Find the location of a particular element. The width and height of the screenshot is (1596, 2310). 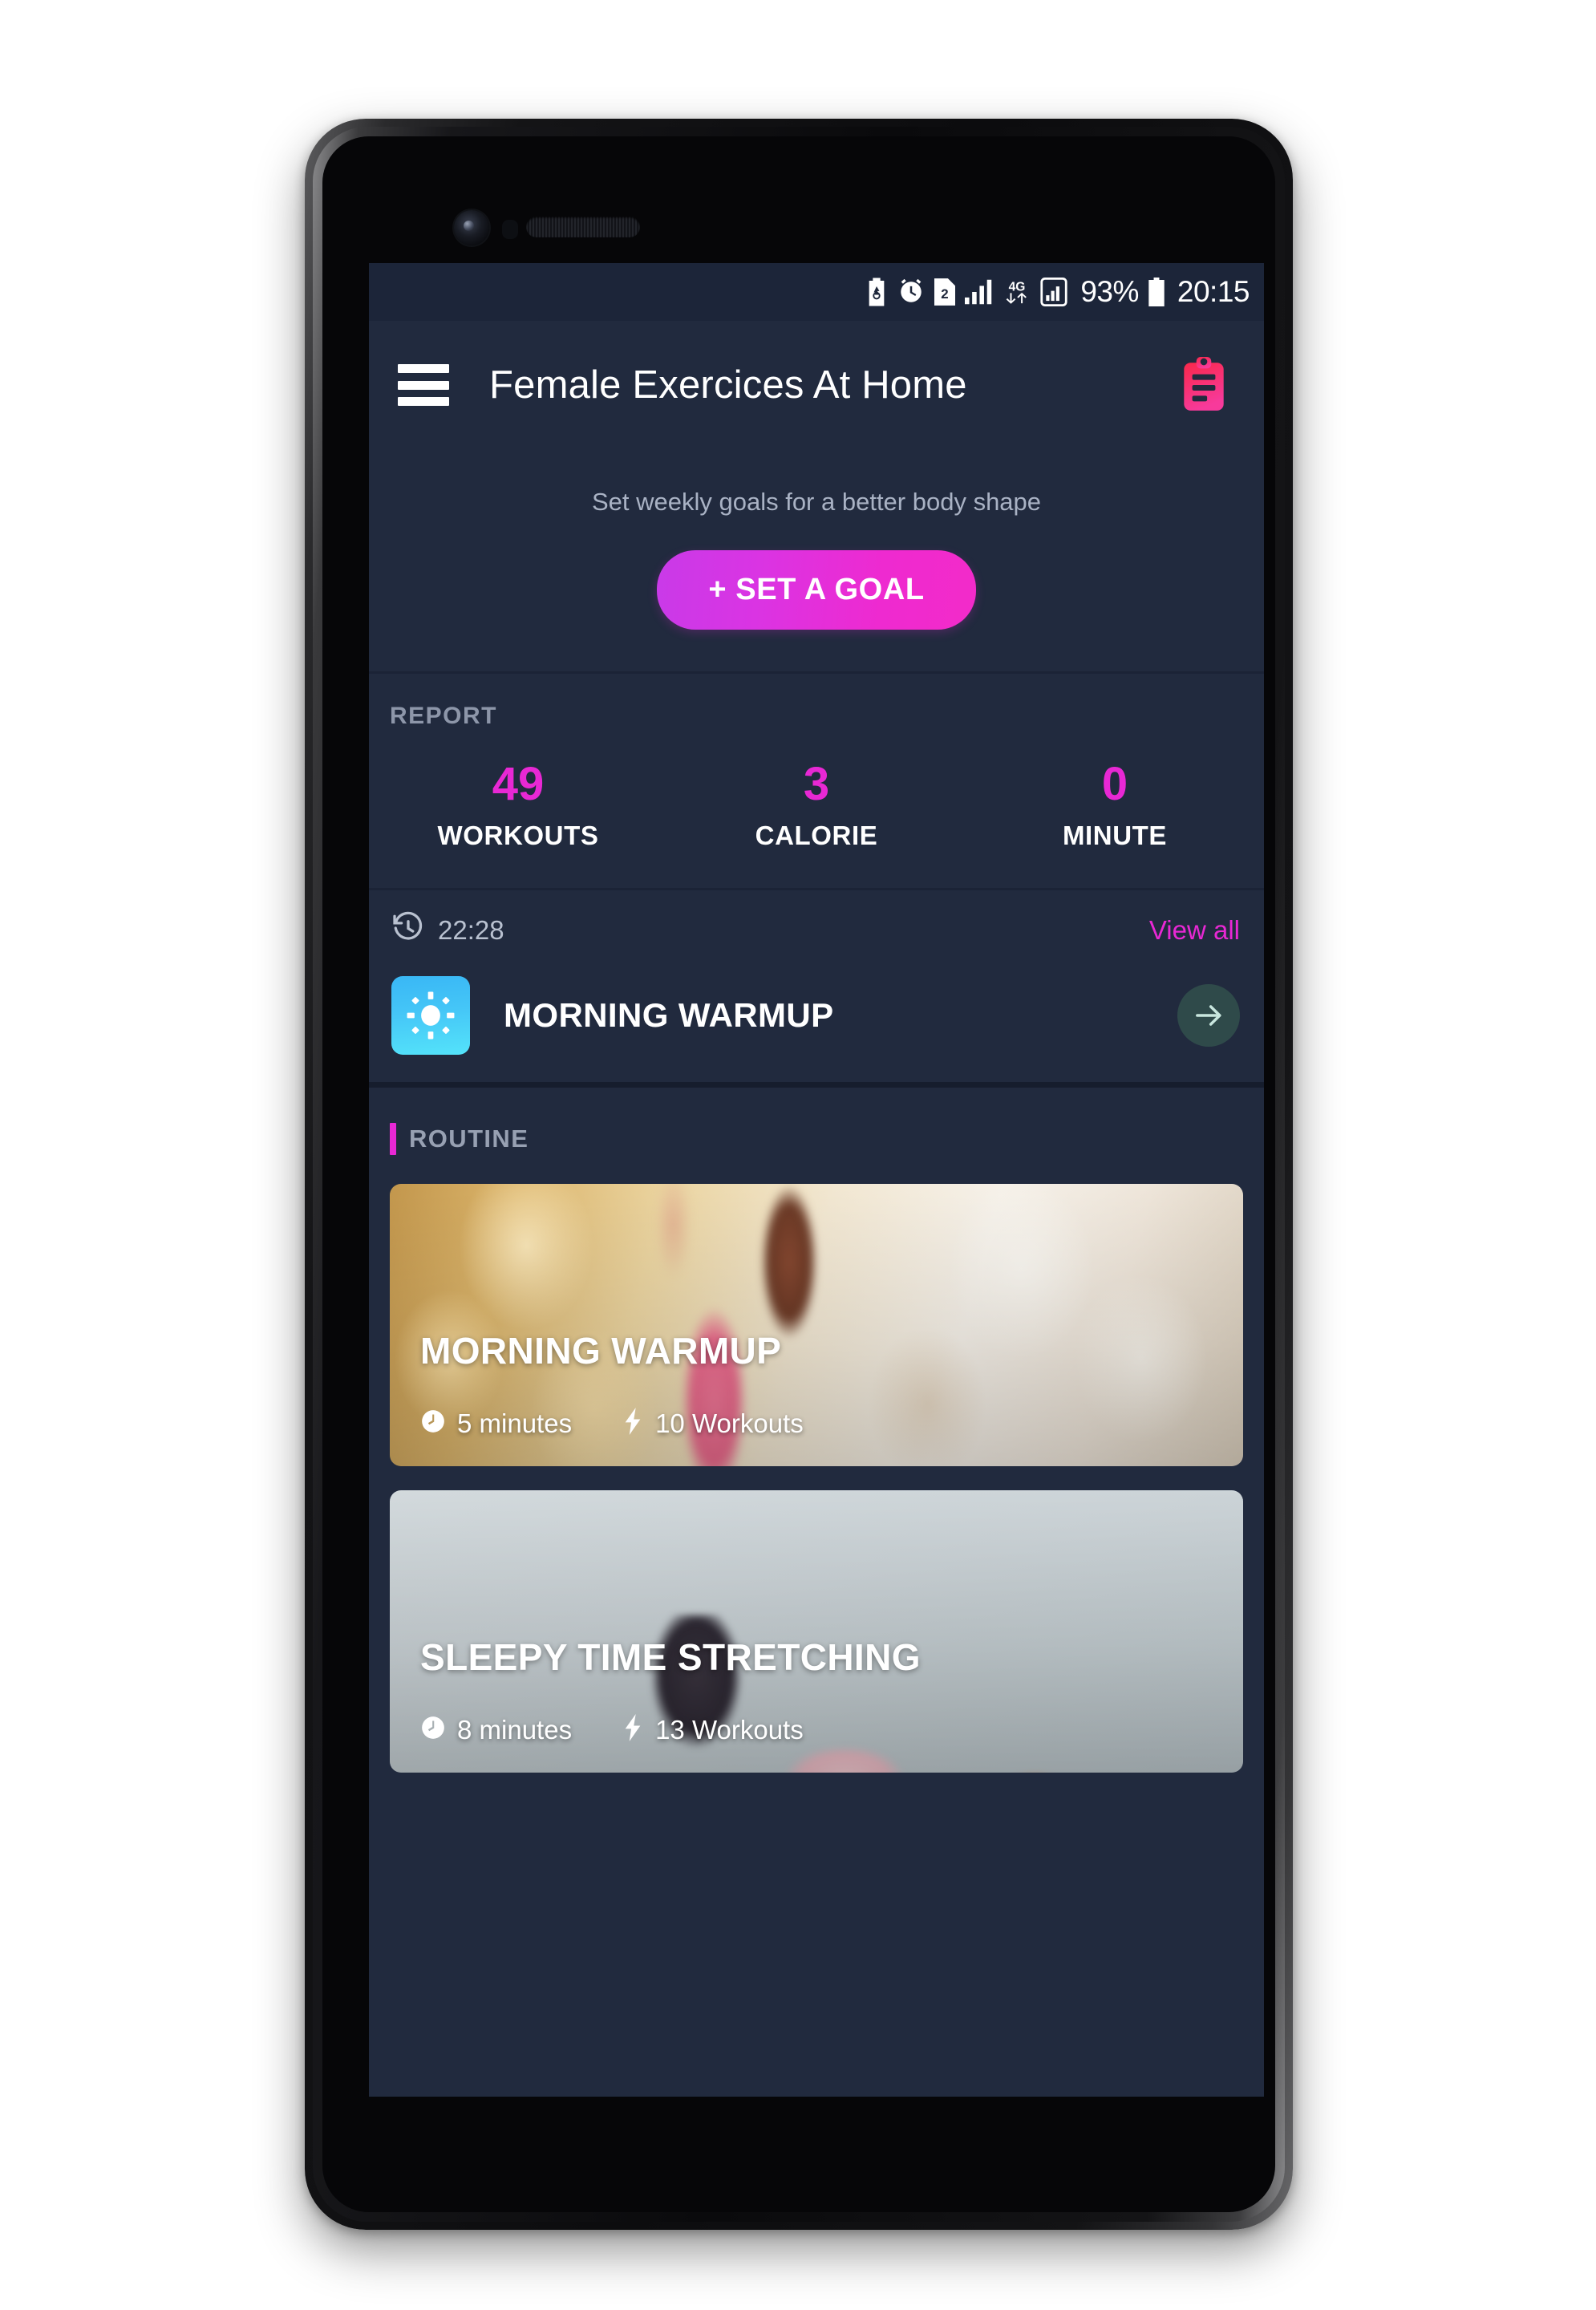

report-section-label: REPORT is located at coordinates (444, 716).